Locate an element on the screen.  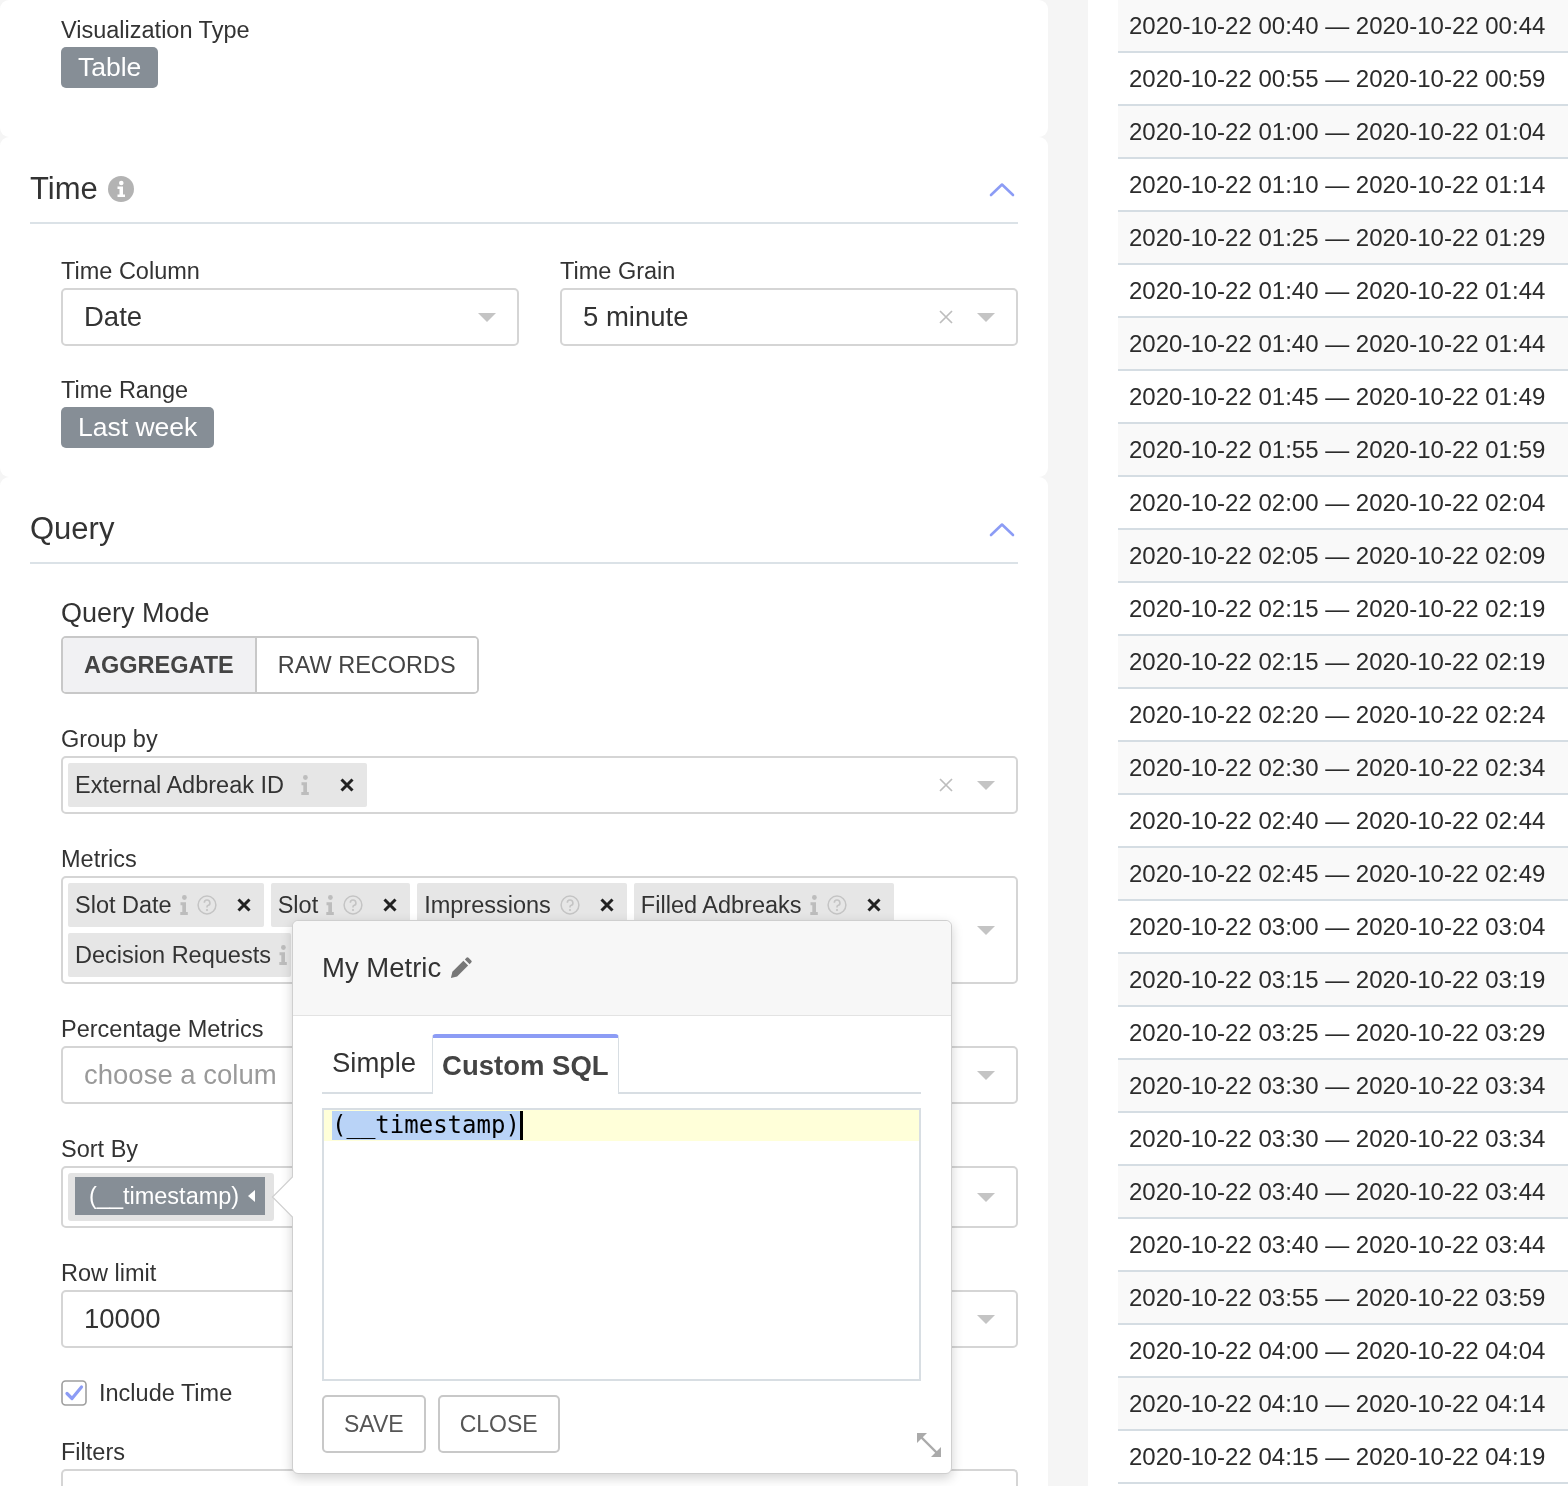
field-label: Metrics is located at coordinates (99, 859).